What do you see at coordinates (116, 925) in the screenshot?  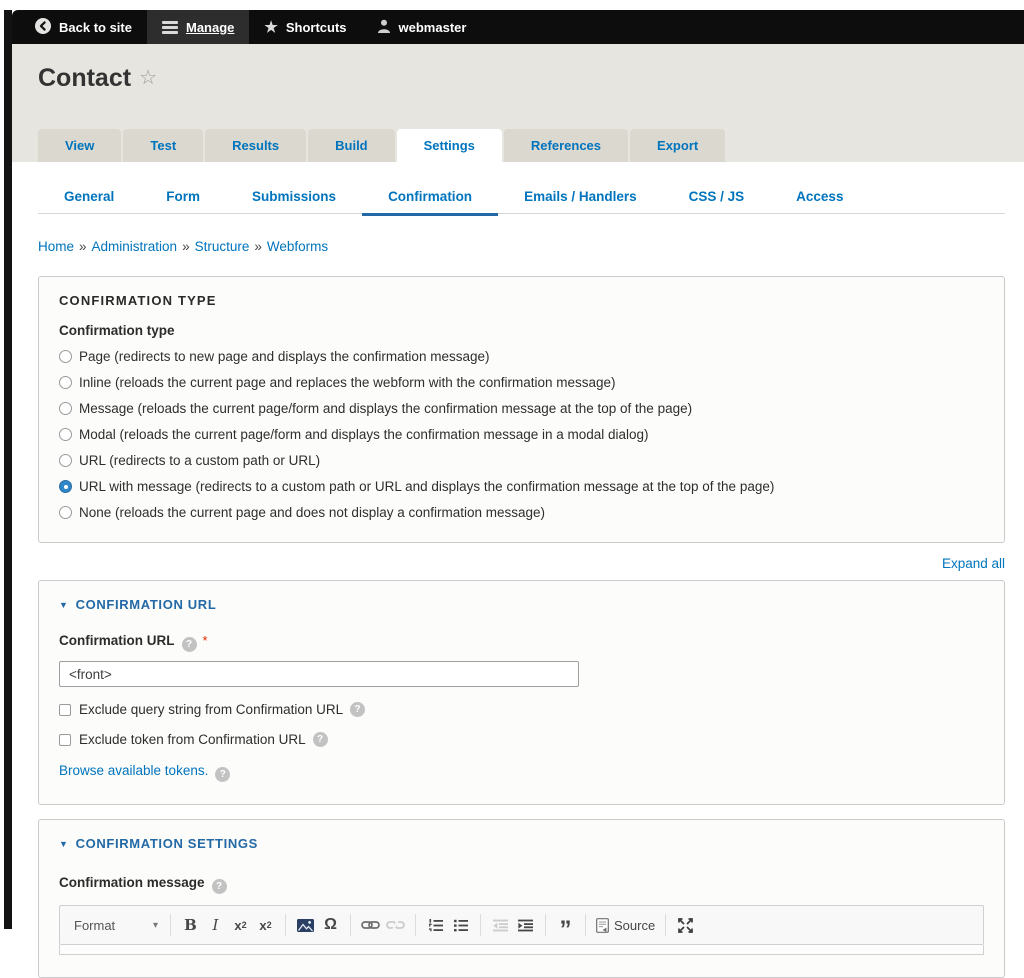 I see `format-dropdown: Format ▾` at bounding box center [116, 925].